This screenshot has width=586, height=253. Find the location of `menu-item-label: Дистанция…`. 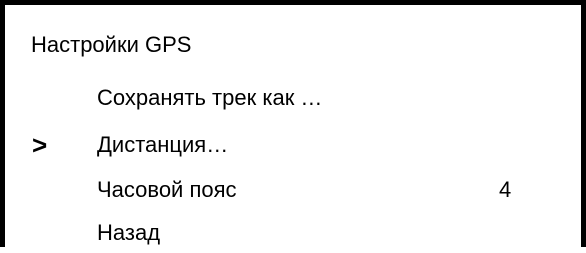

menu-item-label: Дистанция… is located at coordinates (163, 144).